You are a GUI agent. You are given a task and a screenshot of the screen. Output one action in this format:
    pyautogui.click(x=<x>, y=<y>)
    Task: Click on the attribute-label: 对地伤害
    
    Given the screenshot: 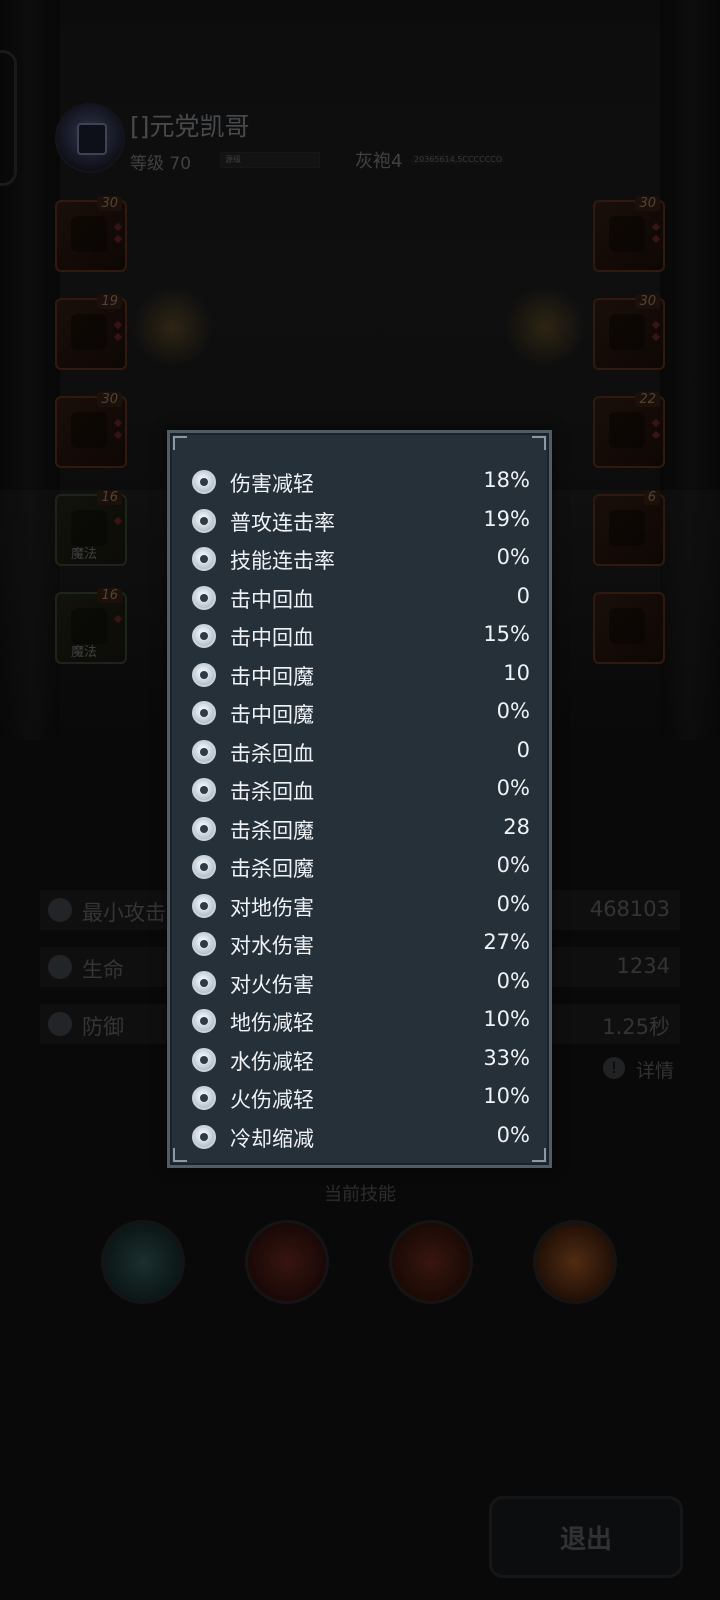 What is the action you would take?
    pyautogui.click(x=272, y=907)
    